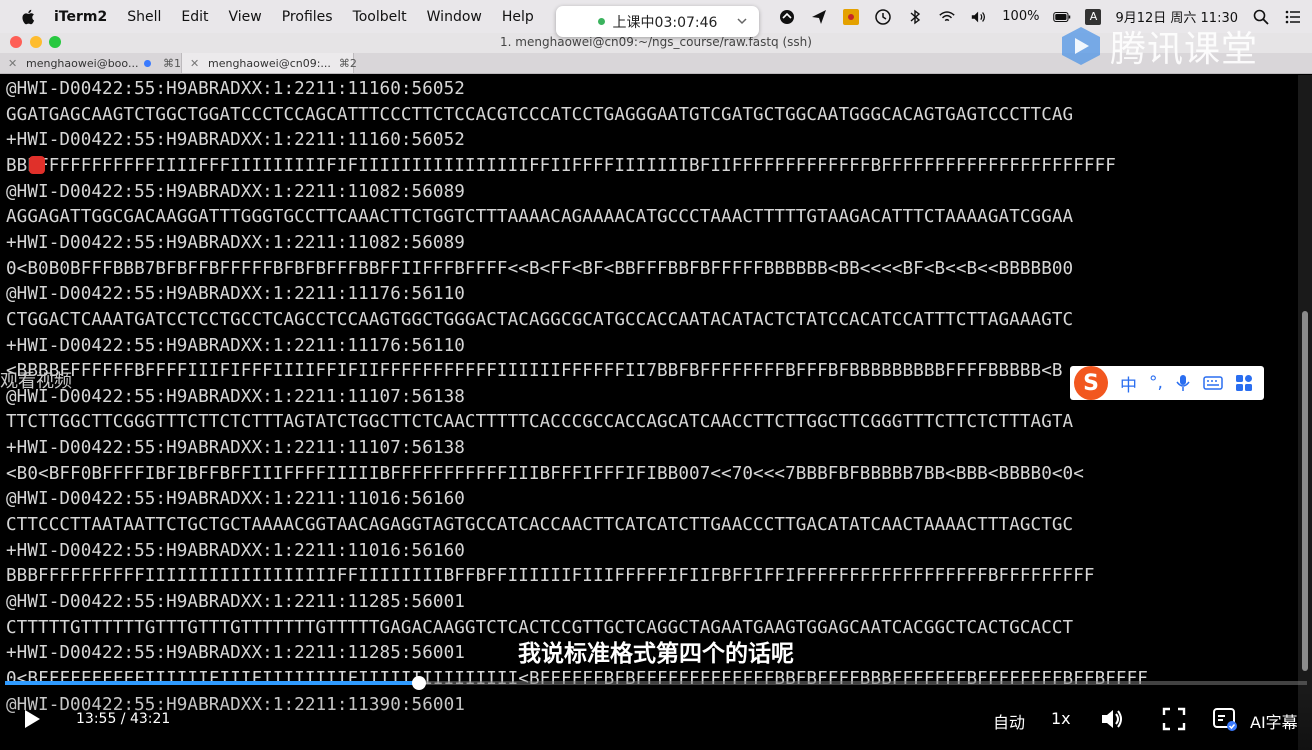 This screenshot has width=1312, height=750. What do you see at coordinates (1305, 491) in the screenshot?
I see `scroll-thumb` at bounding box center [1305, 491].